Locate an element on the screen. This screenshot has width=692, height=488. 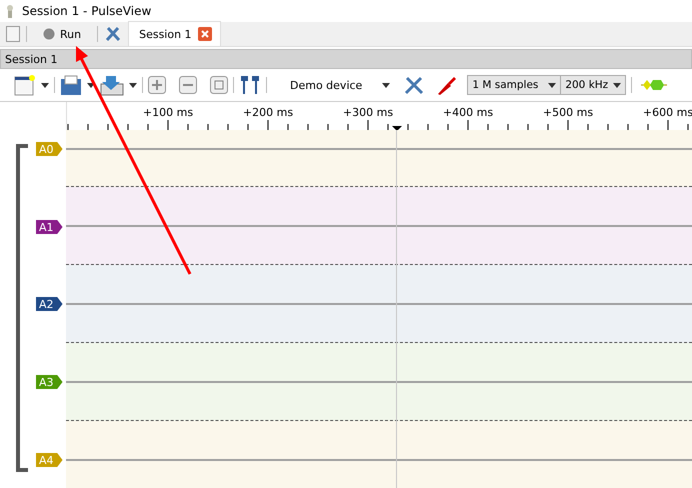
probe-icon is located at coordinates (447, 85).